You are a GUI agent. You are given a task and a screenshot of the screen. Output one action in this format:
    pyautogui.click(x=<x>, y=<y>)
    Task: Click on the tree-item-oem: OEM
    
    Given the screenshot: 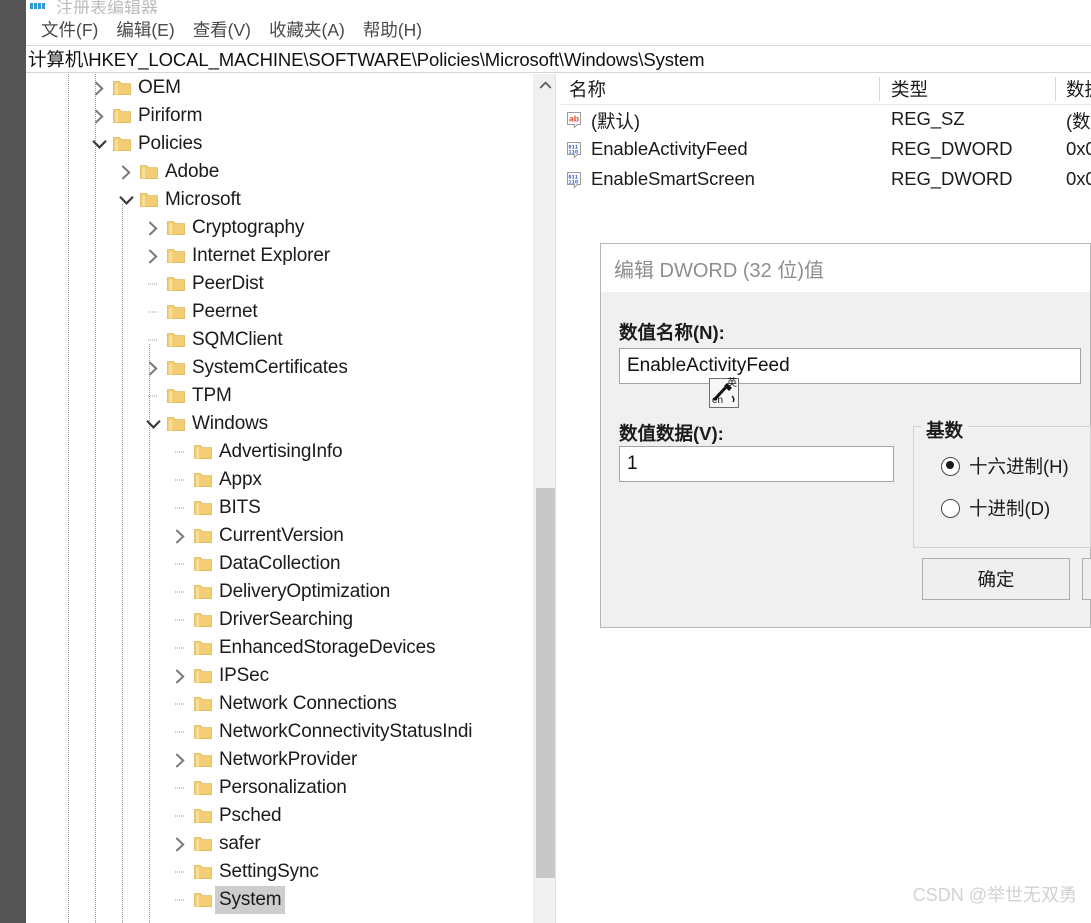 What is the action you would take?
    pyautogui.click(x=279, y=88)
    